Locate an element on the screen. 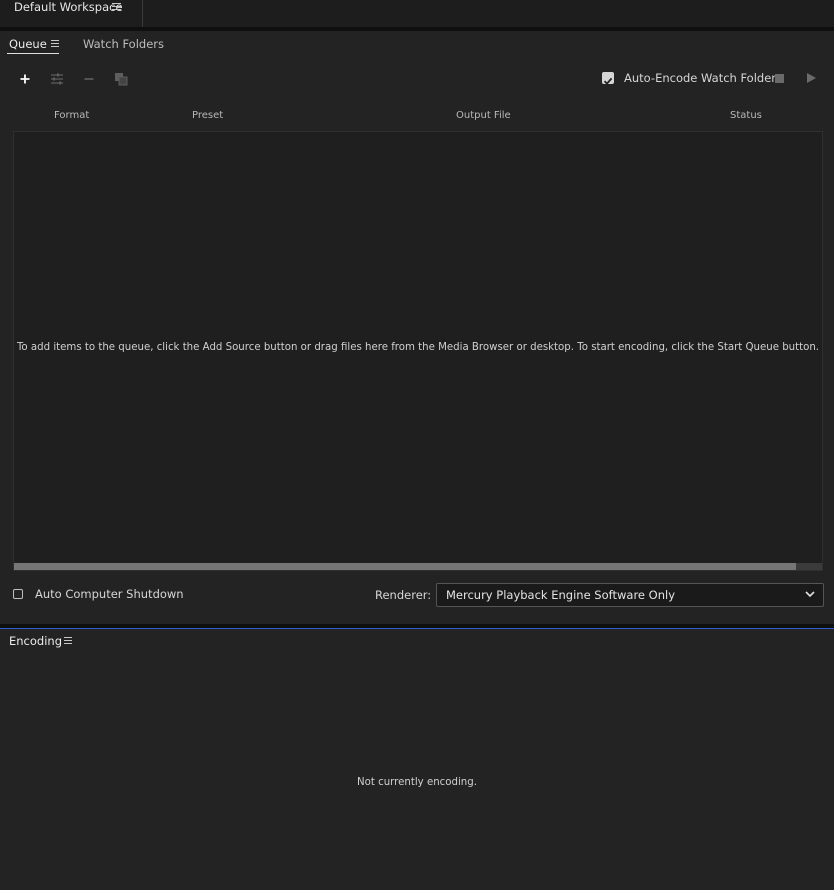  tab-encoding: Encoding is located at coordinates (35, 641).